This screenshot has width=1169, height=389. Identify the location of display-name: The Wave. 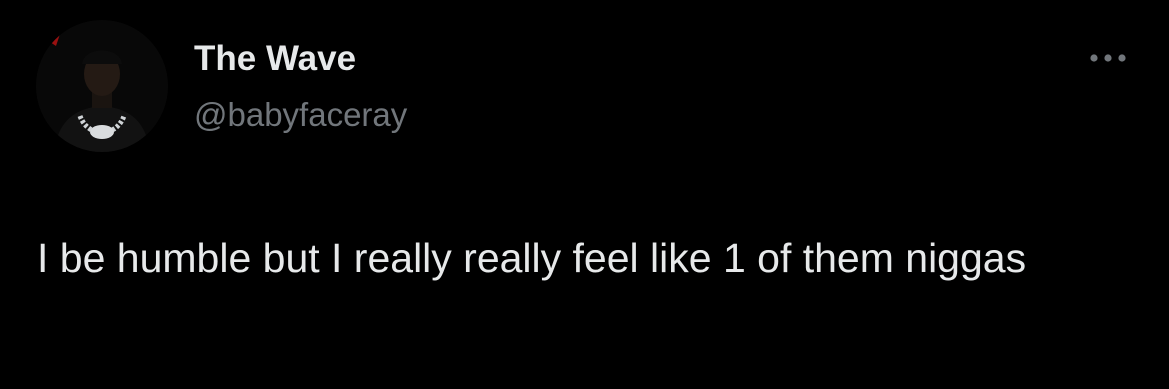
(275, 59).